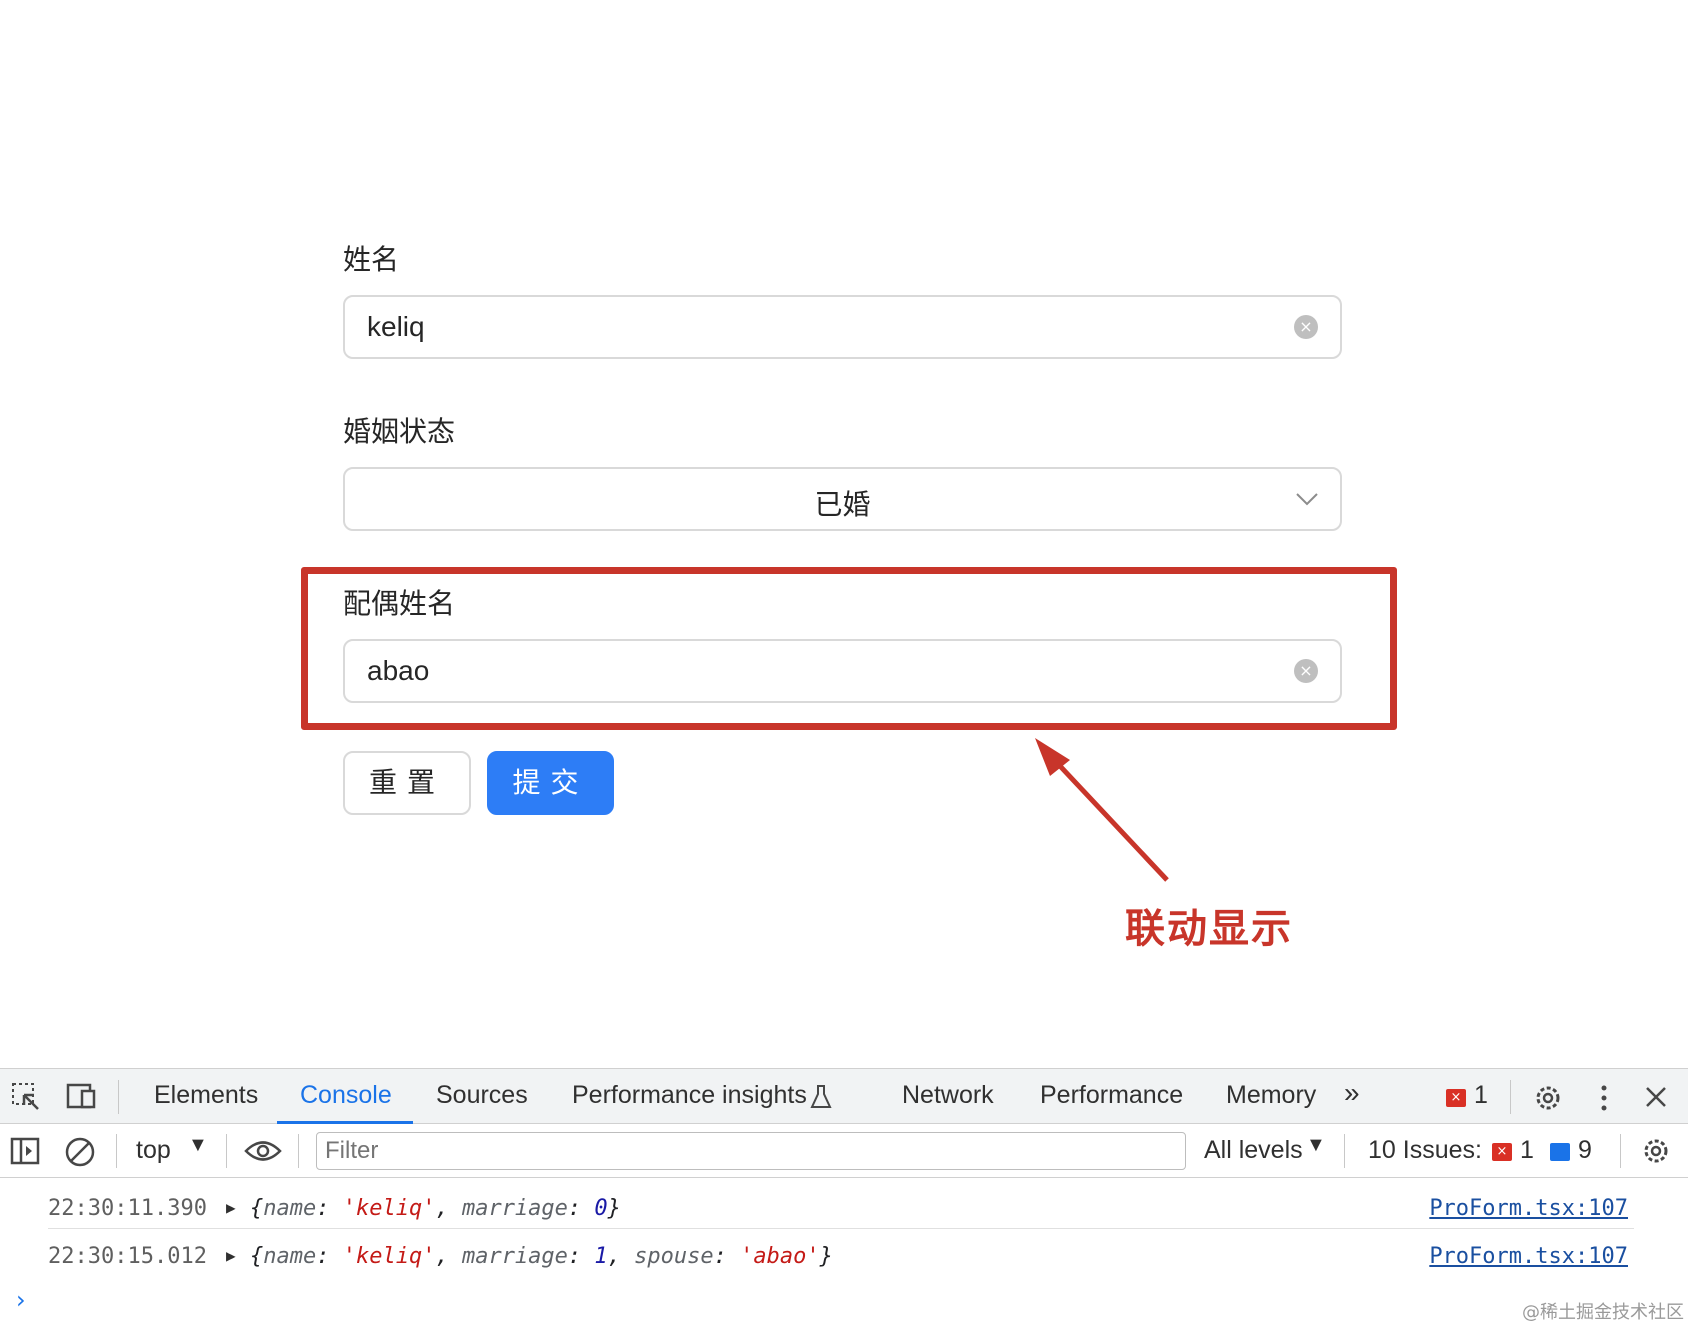 The width and height of the screenshot is (1688, 1326). I want to click on row-separator, so click(841, 1228).